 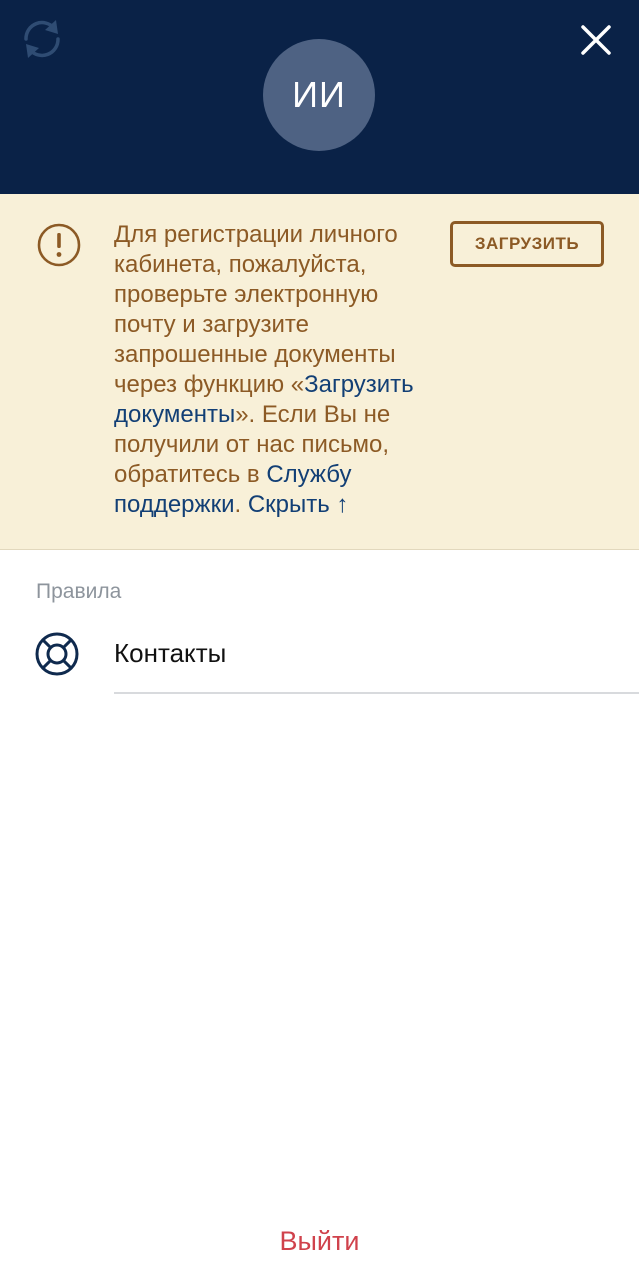 I want to click on refresh-icon, so click(x=42, y=39).